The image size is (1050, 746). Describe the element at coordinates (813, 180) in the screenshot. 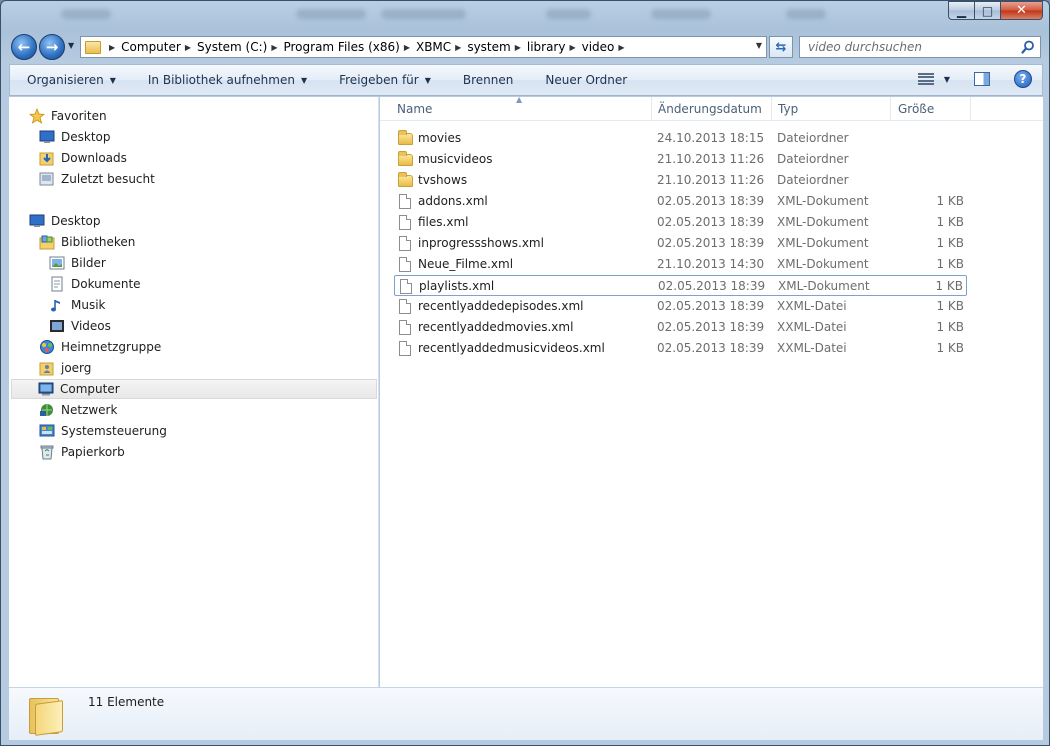

I see `file-type: Dateiordner` at that location.